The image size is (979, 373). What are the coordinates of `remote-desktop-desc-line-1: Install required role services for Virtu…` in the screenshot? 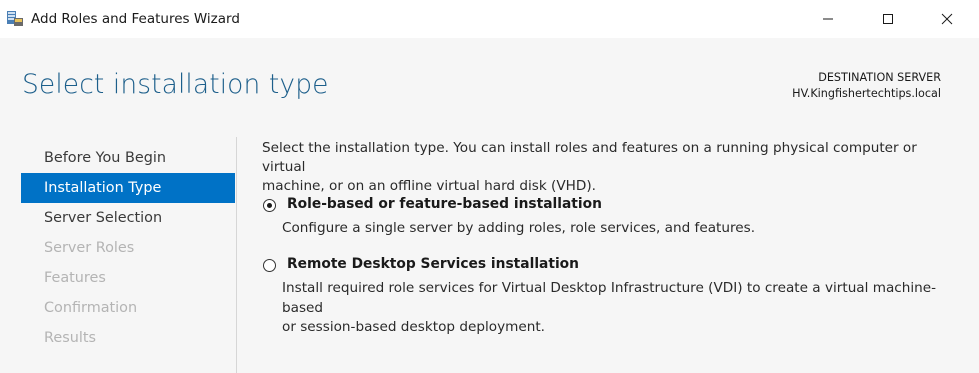 It's located at (609, 298).